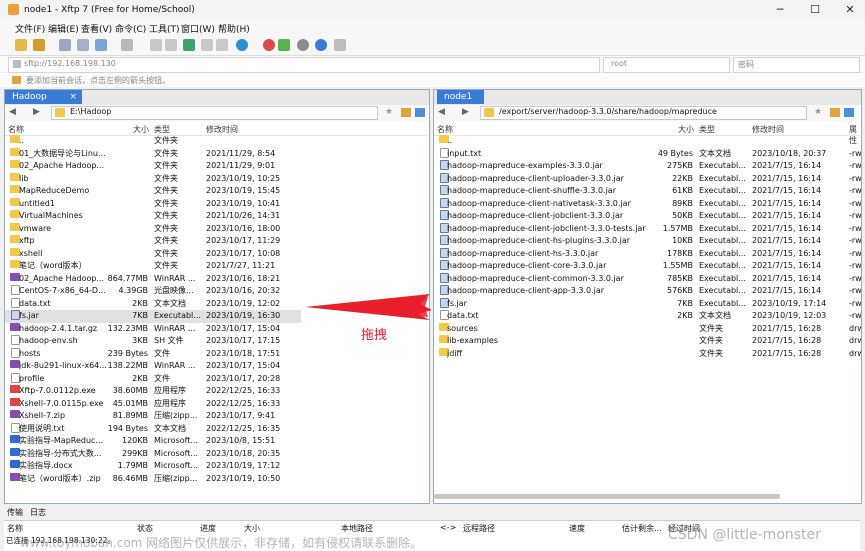 The height and width of the screenshot is (551, 865). What do you see at coordinates (406, 112) in the screenshot?
I see `local-home-icon` at bounding box center [406, 112].